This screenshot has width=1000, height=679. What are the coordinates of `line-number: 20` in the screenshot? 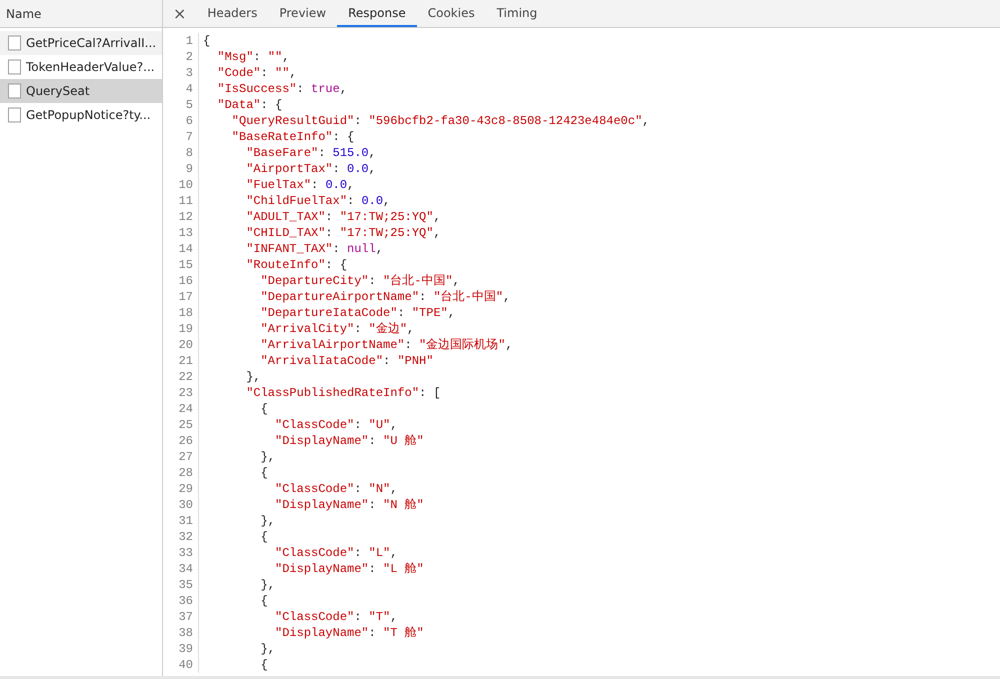 It's located at (185, 345).